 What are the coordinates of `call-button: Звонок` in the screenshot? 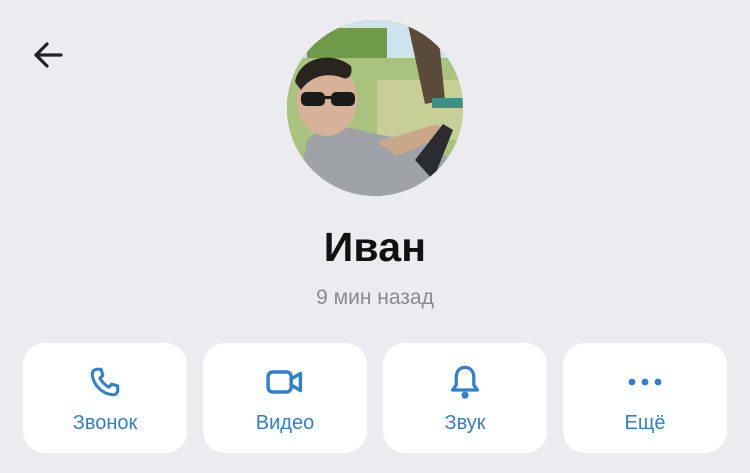 It's located at (105, 398).